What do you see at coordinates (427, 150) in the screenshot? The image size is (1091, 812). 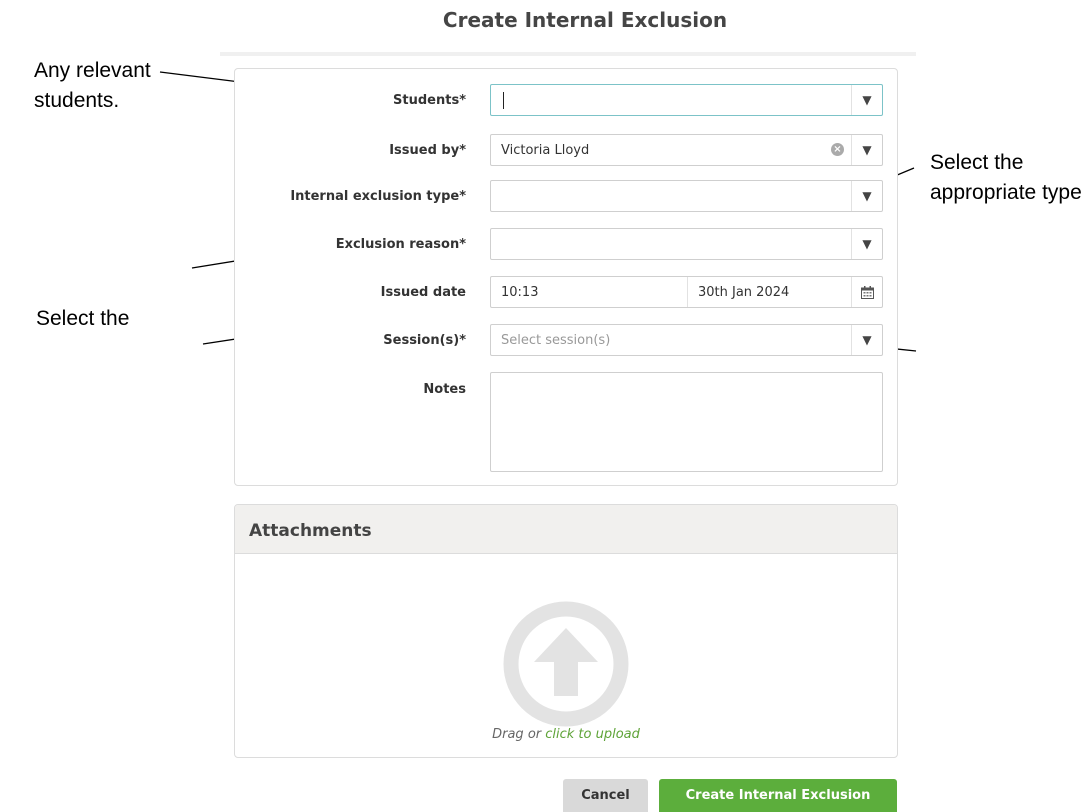 I see `issued-by-label: Issued by*` at bounding box center [427, 150].